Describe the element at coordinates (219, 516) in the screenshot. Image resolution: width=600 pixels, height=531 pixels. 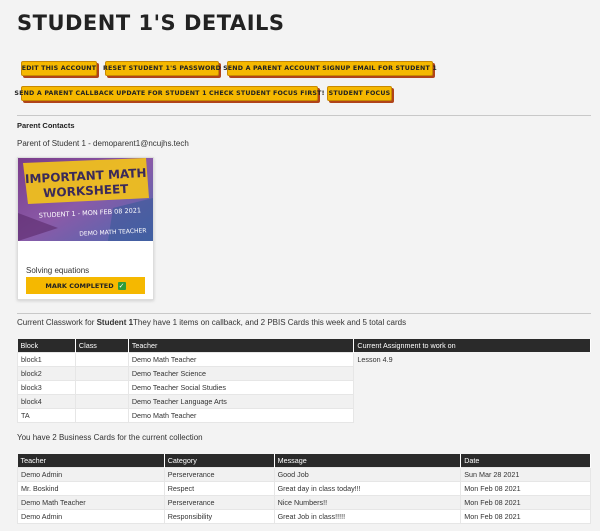
I see `category-cell: Responsibility` at that location.